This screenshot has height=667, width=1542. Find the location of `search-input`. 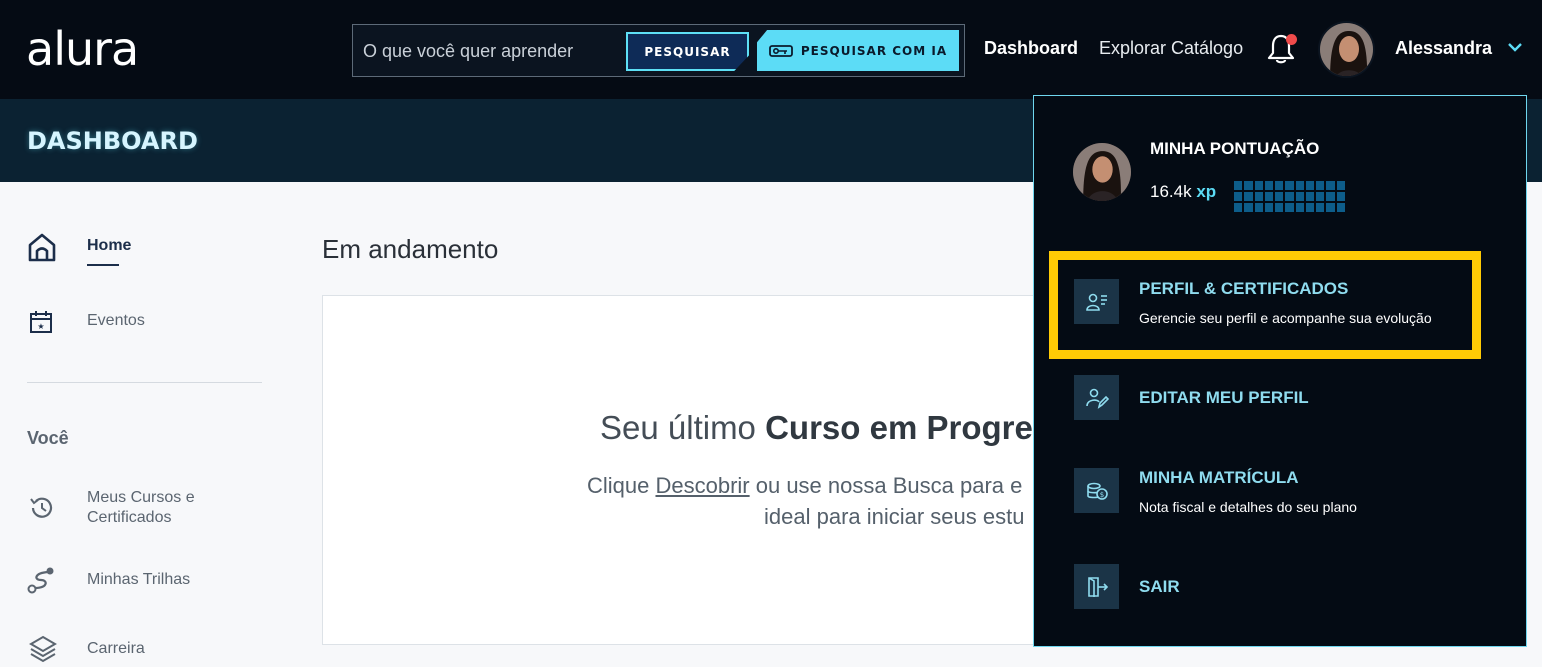

search-input is located at coordinates (488, 51).